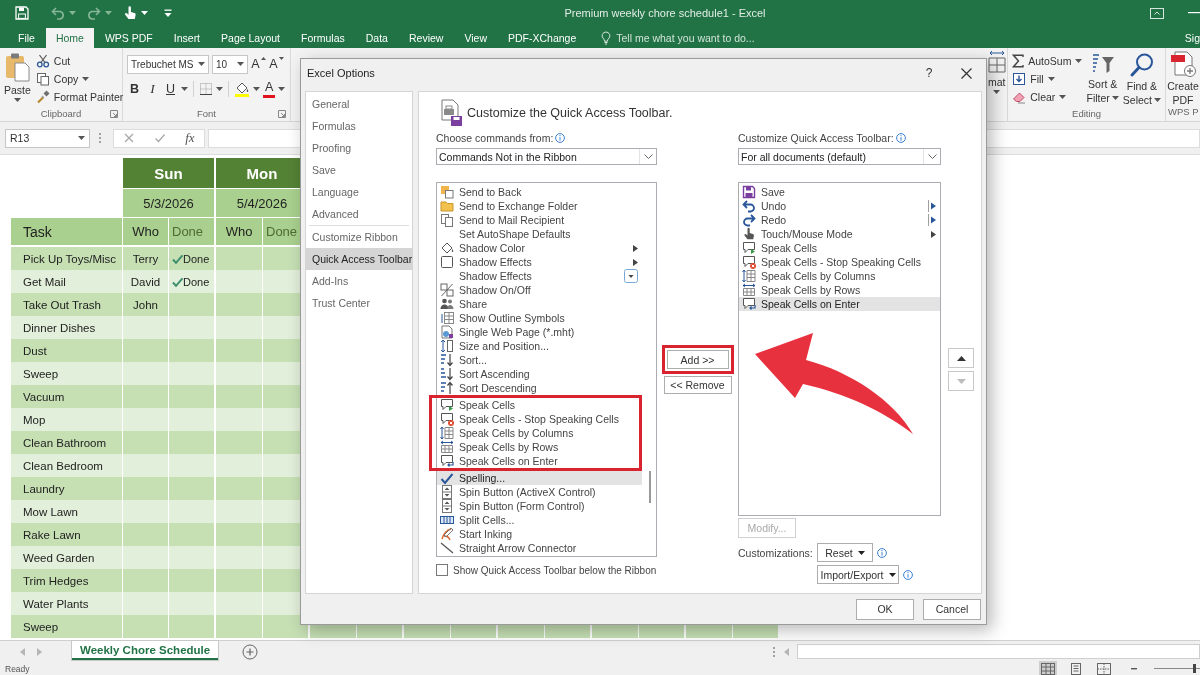  What do you see at coordinates (697, 385) in the screenshot?
I see `remove-button: << Remove` at bounding box center [697, 385].